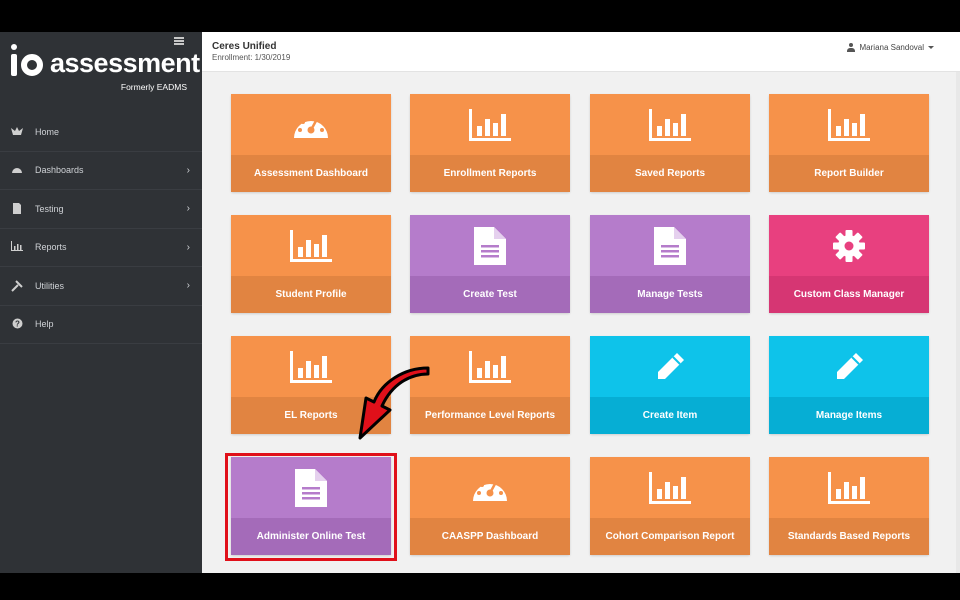 The image size is (960, 600). I want to click on tile-label: Standards Based Reports, so click(849, 536).